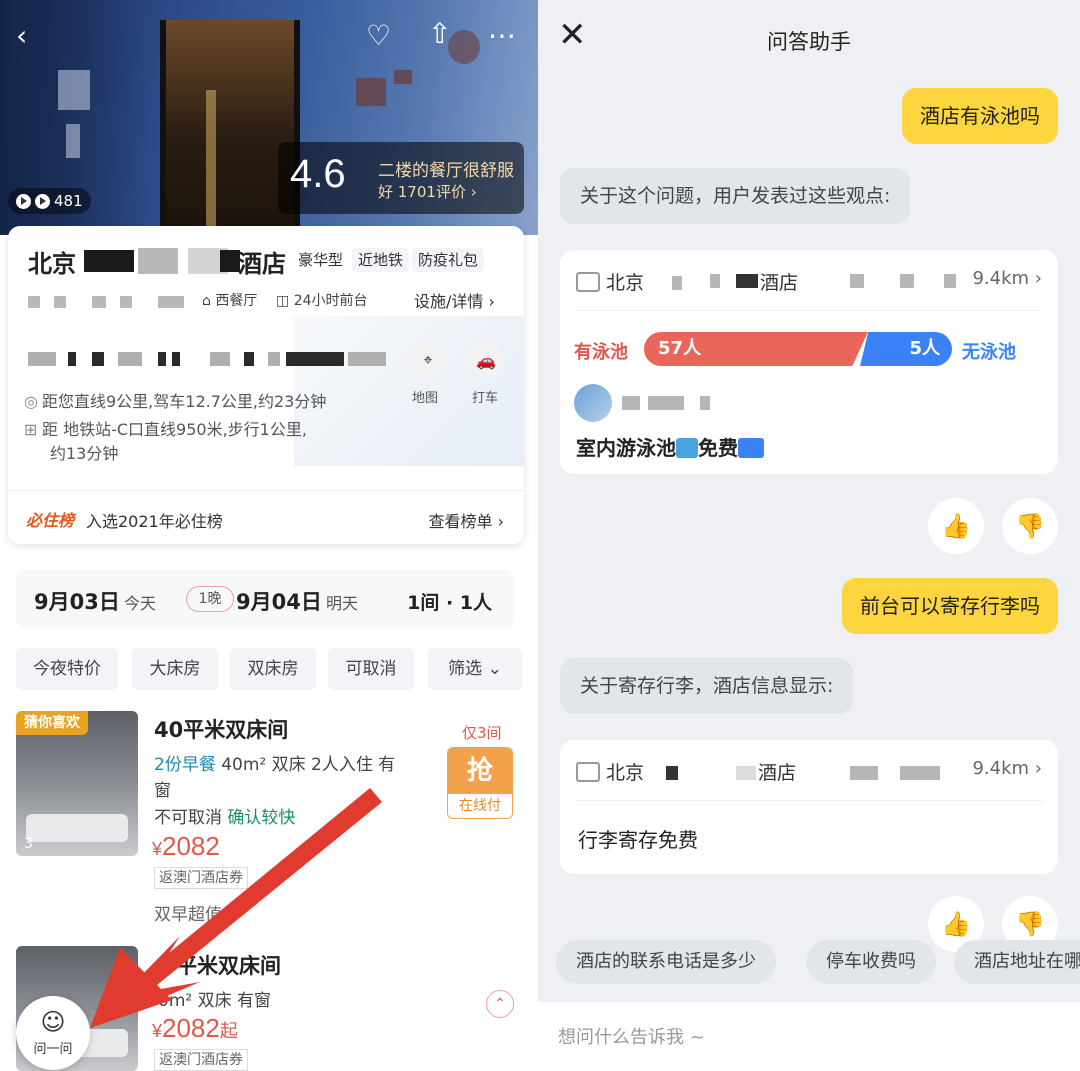 The image size is (1080, 1071). What do you see at coordinates (322, 301) in the screenshot?
I see `facility-24h-desk: ◫ 24小时前台` at bounding box center [322, 301].